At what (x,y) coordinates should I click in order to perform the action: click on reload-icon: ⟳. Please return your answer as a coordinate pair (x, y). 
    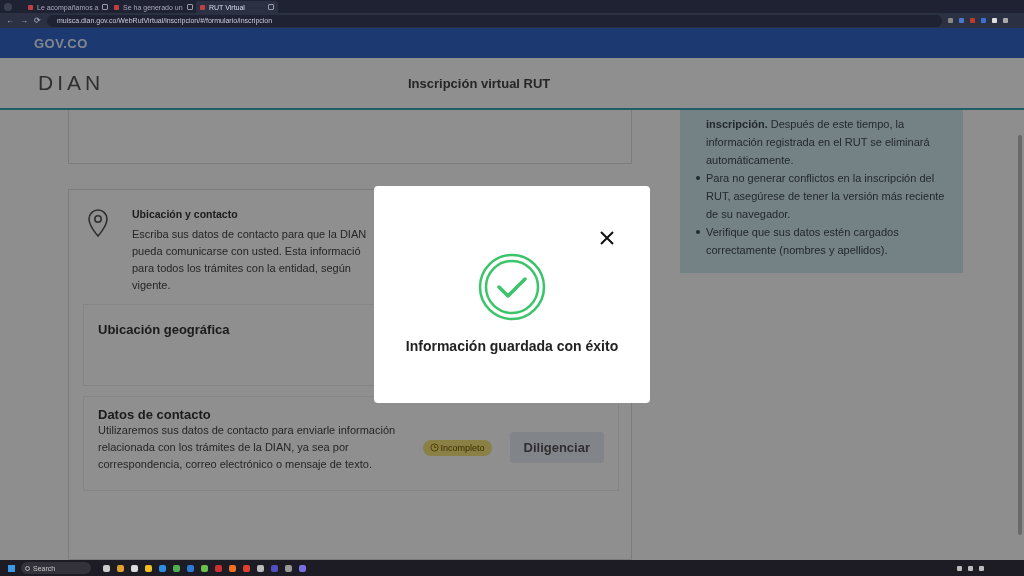
    Looking at the image, I should click on (37, 20).